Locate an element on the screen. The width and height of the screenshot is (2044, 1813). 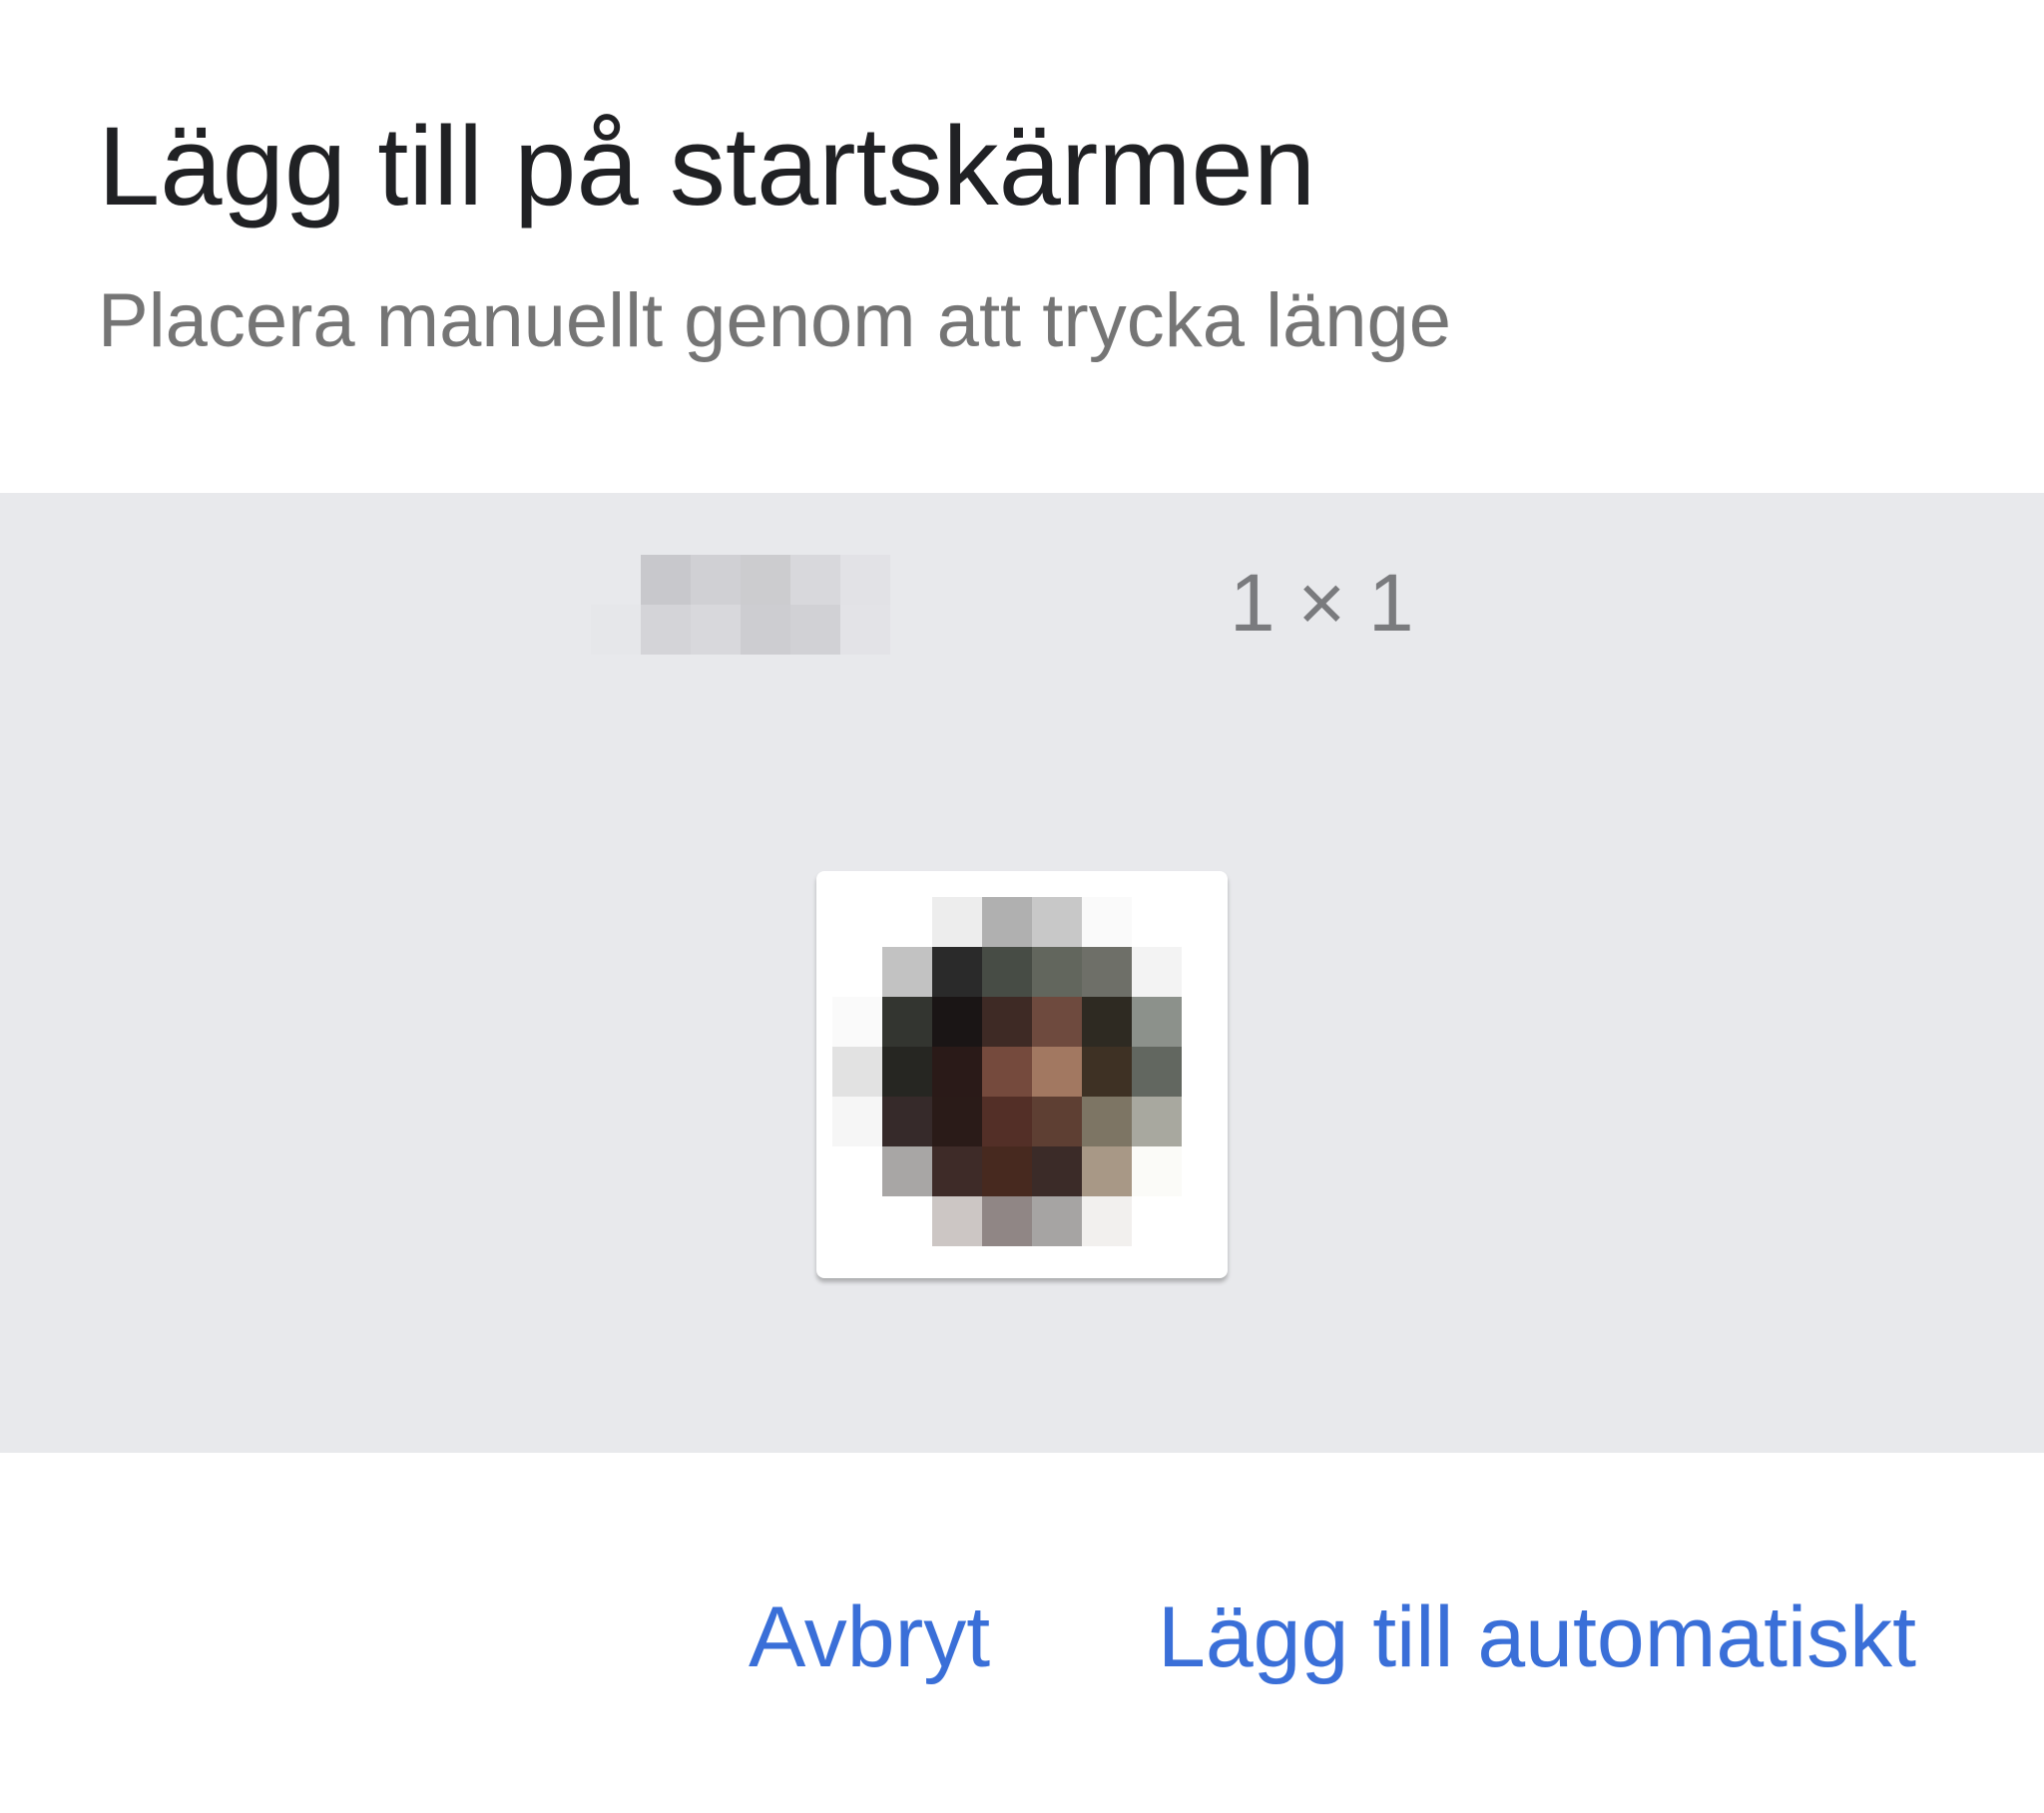
widget-name-blurred is located at coordinates (740, 605).